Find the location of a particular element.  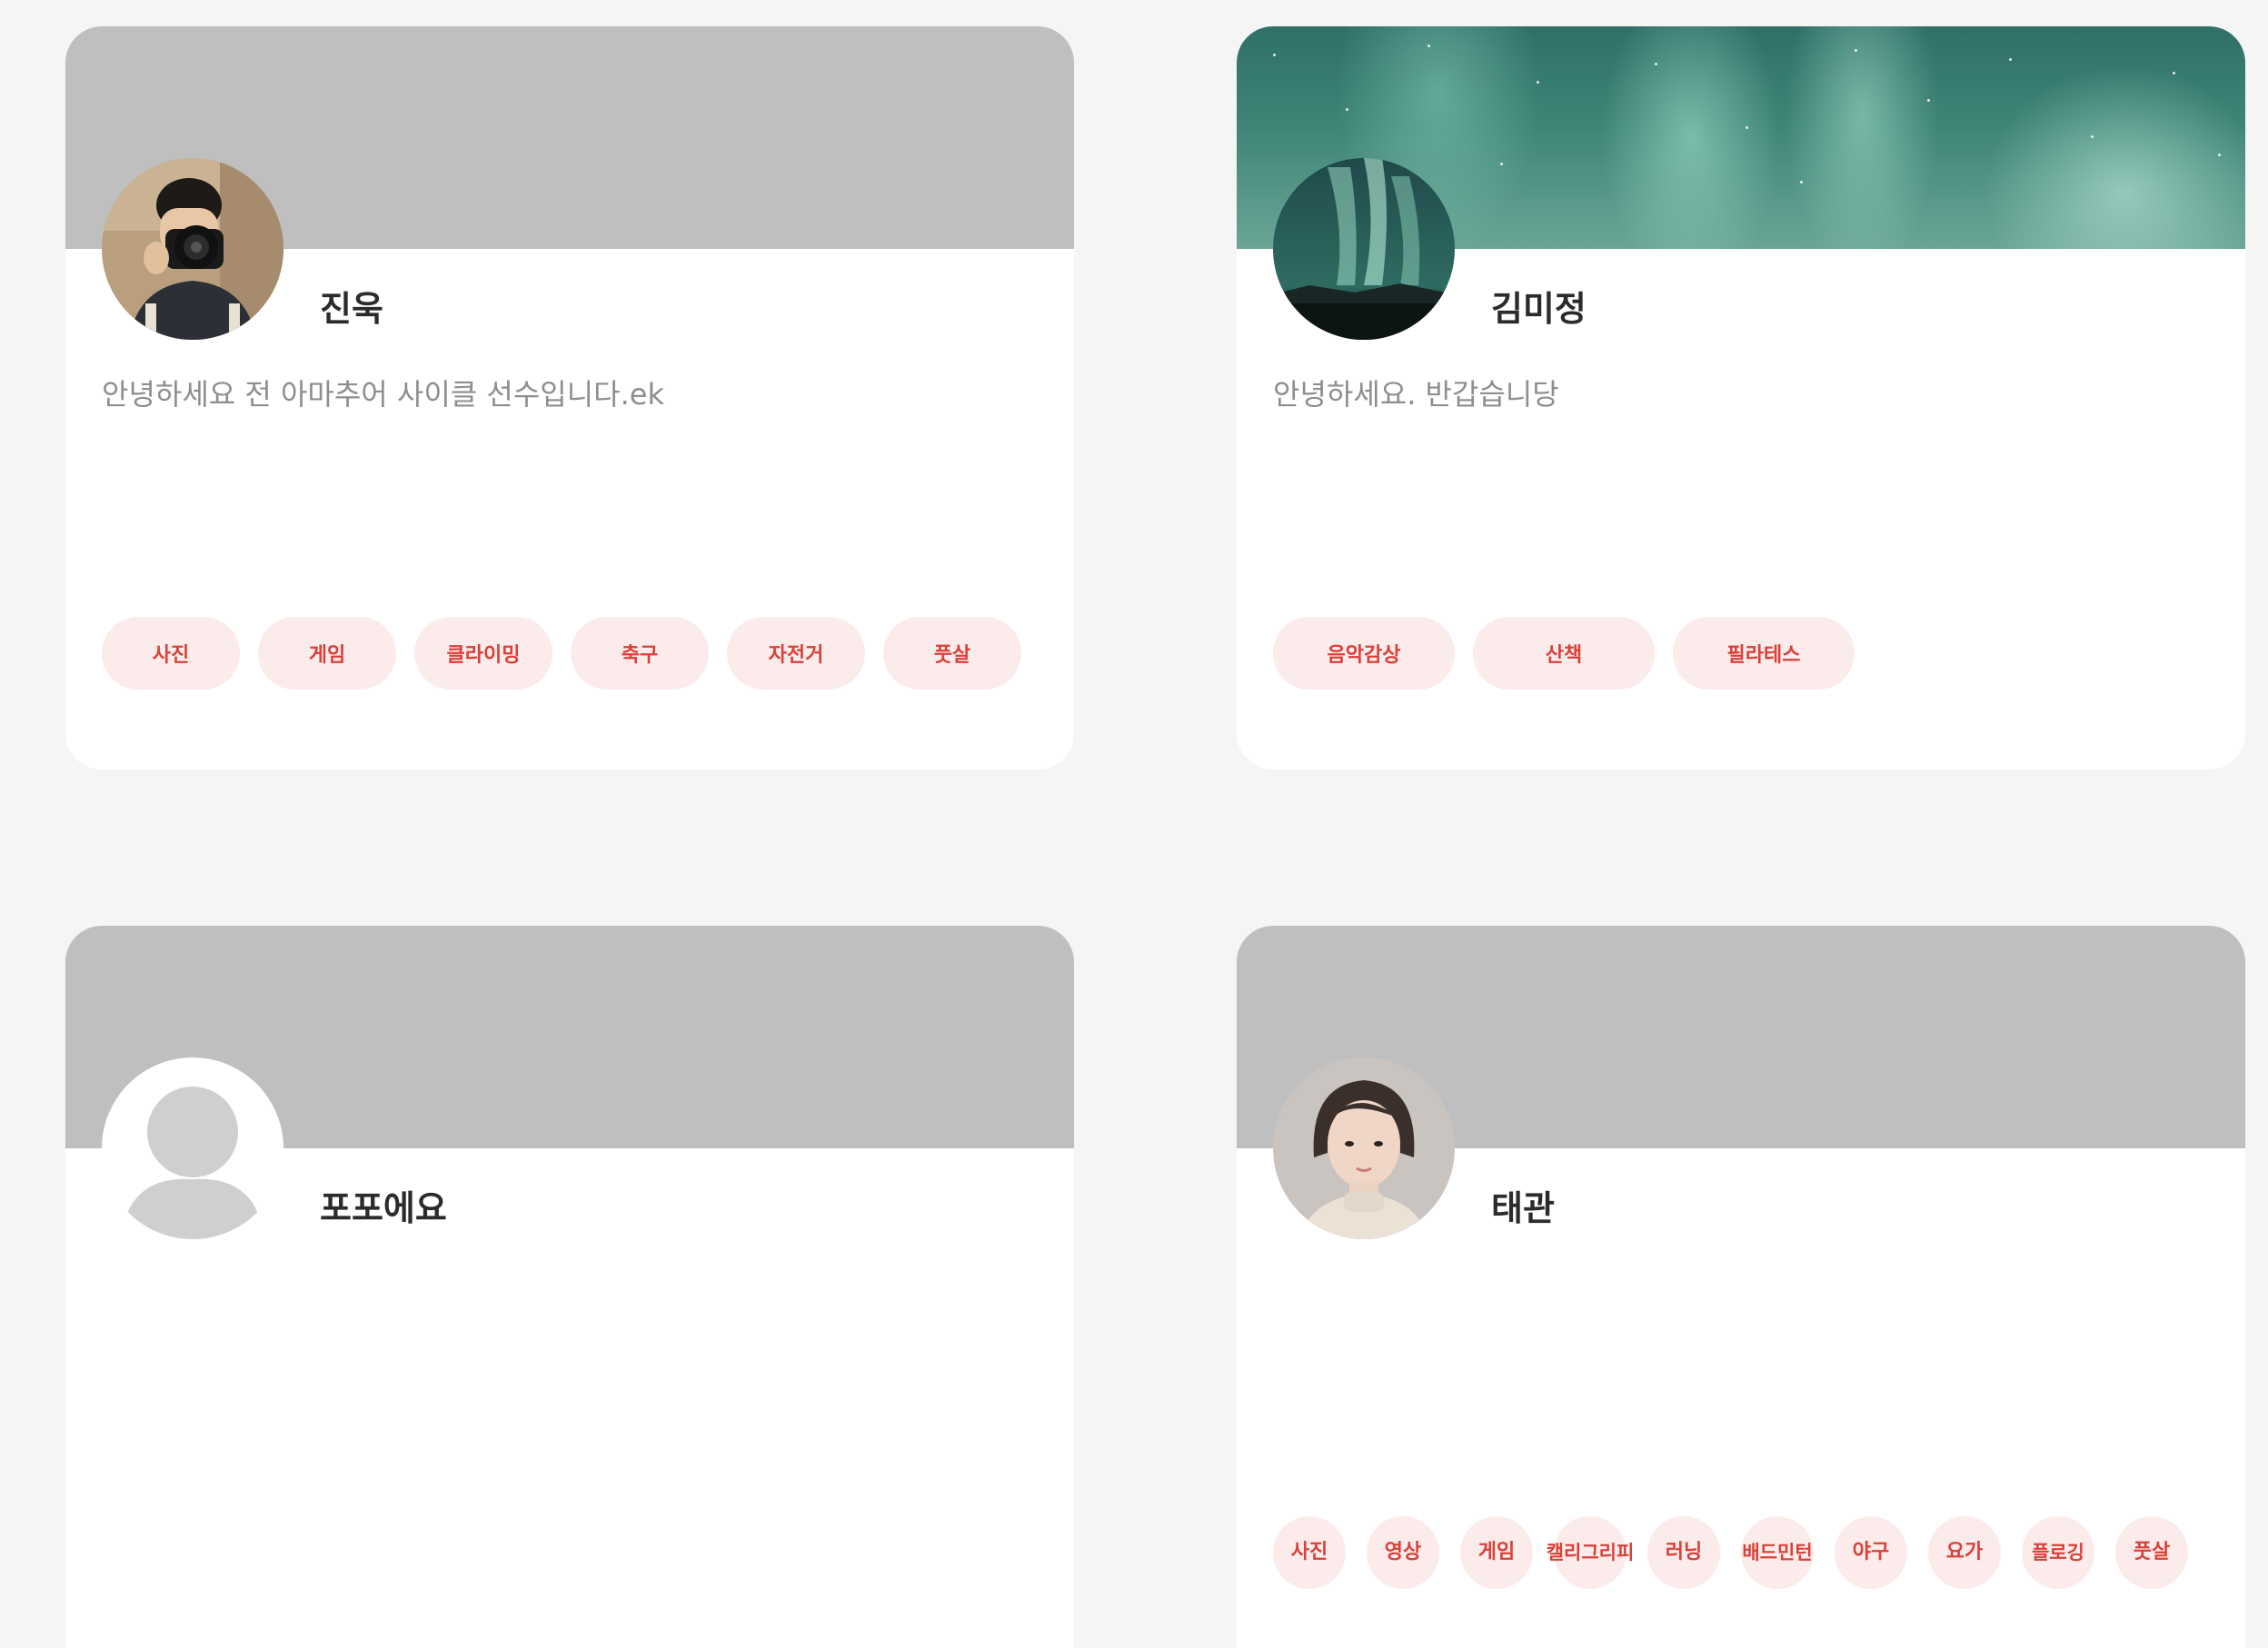

profile-name: 진욱 is located at coordinates (351, 309).